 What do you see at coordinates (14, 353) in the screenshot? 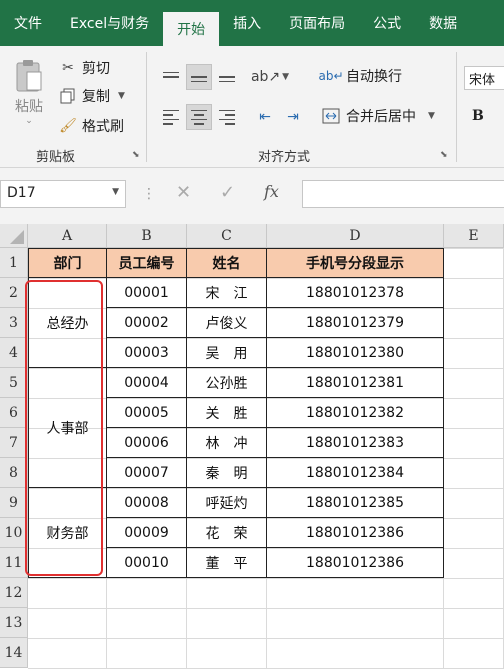
I see `row-header-4: 4` at bounding box center [14, 353].